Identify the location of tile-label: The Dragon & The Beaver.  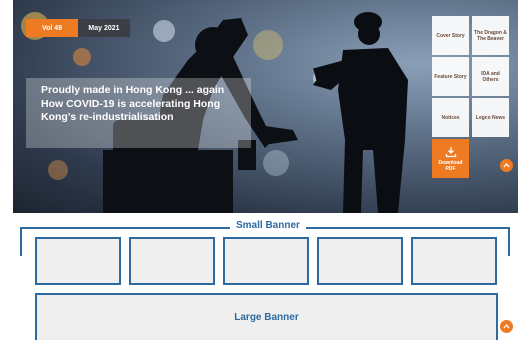
(490, 35).